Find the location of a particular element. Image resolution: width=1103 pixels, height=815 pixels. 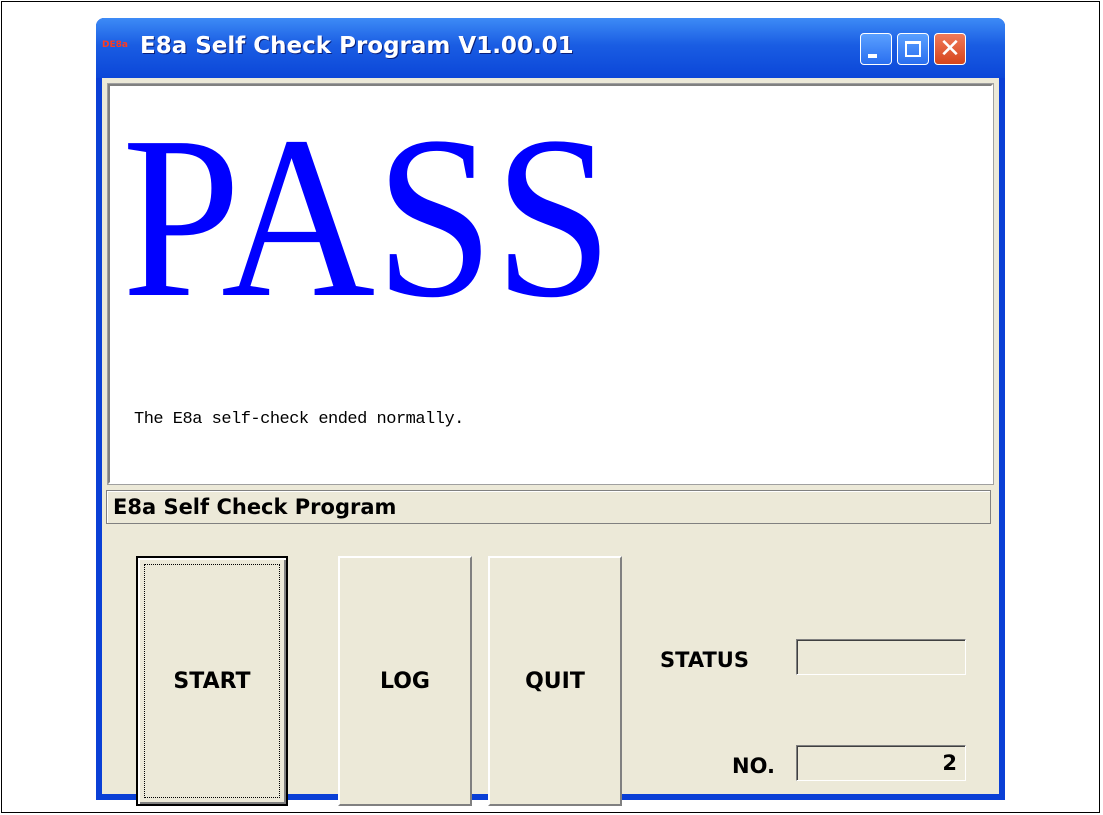

log-button-label: LOG is located at coordinates (405, 681).